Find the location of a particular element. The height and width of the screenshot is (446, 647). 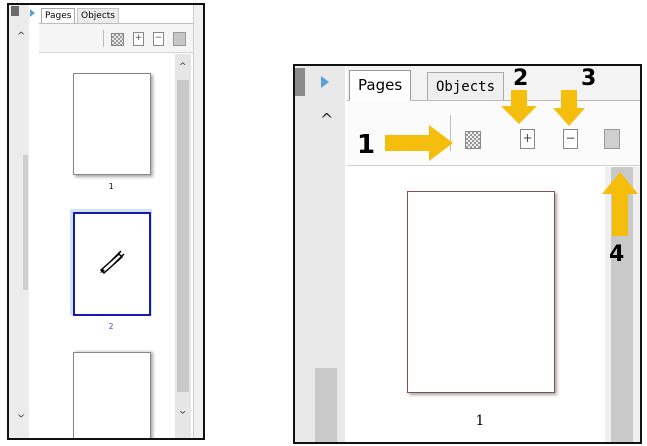

pen-drawing-icon is located at coordinates (112, 262).